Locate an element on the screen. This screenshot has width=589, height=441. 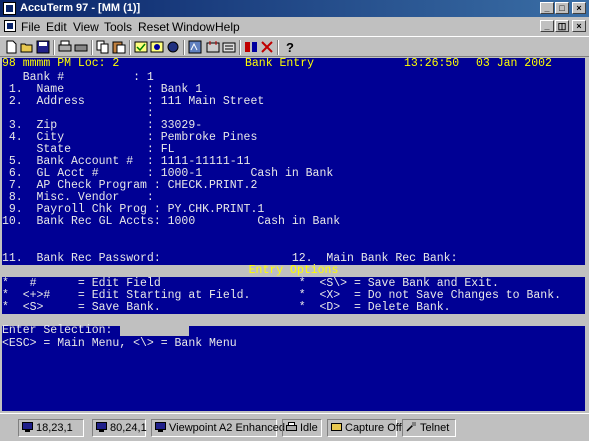
status-time: 13:26:50 is located at coordinates (432, 64).